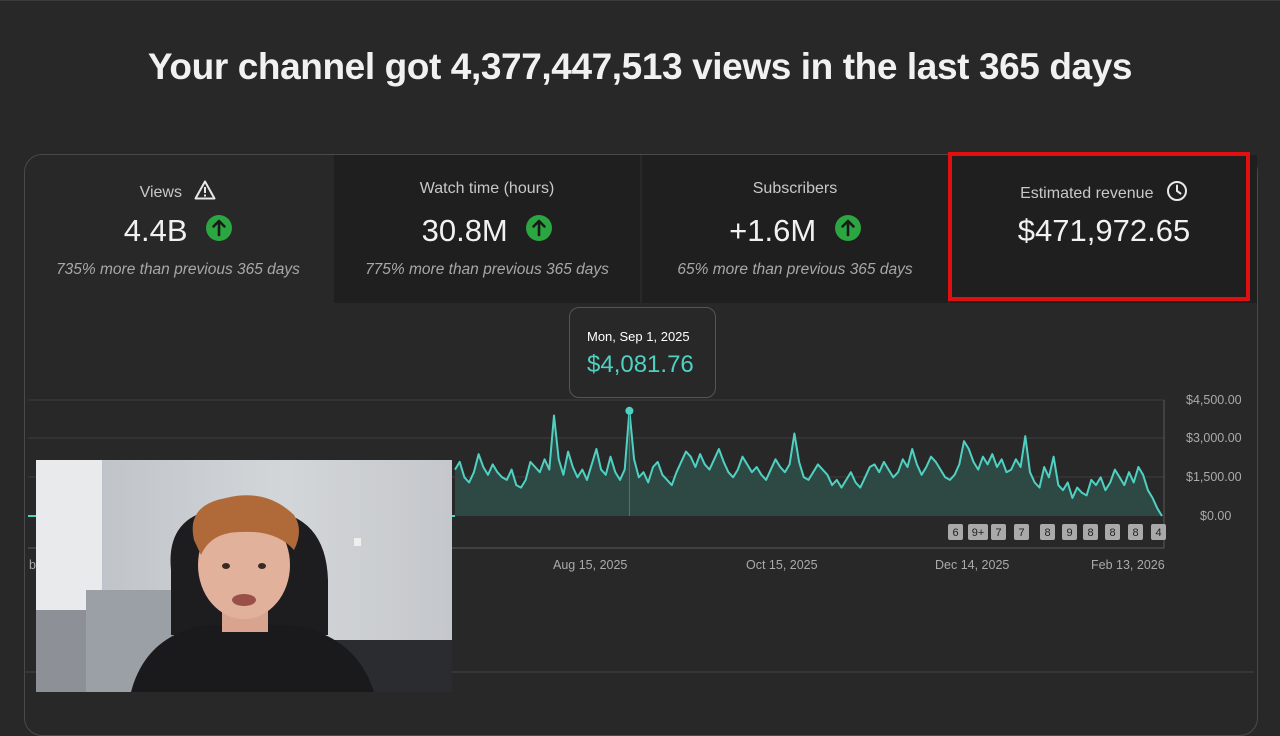 This screenshot has width=1280, height=736. I want to click on y-tick-label: $0.00, so click(1215, 516).